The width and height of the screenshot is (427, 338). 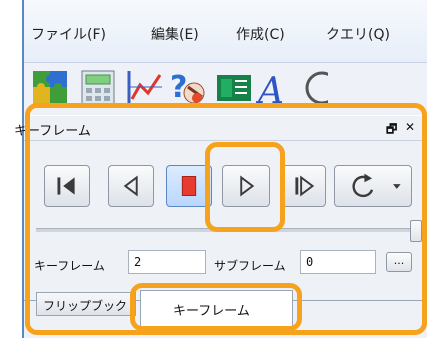 What do you see at coordinates (226, 230) in the screenshot?
I see `timeline-slider-track` at bounding box center [226, 230].